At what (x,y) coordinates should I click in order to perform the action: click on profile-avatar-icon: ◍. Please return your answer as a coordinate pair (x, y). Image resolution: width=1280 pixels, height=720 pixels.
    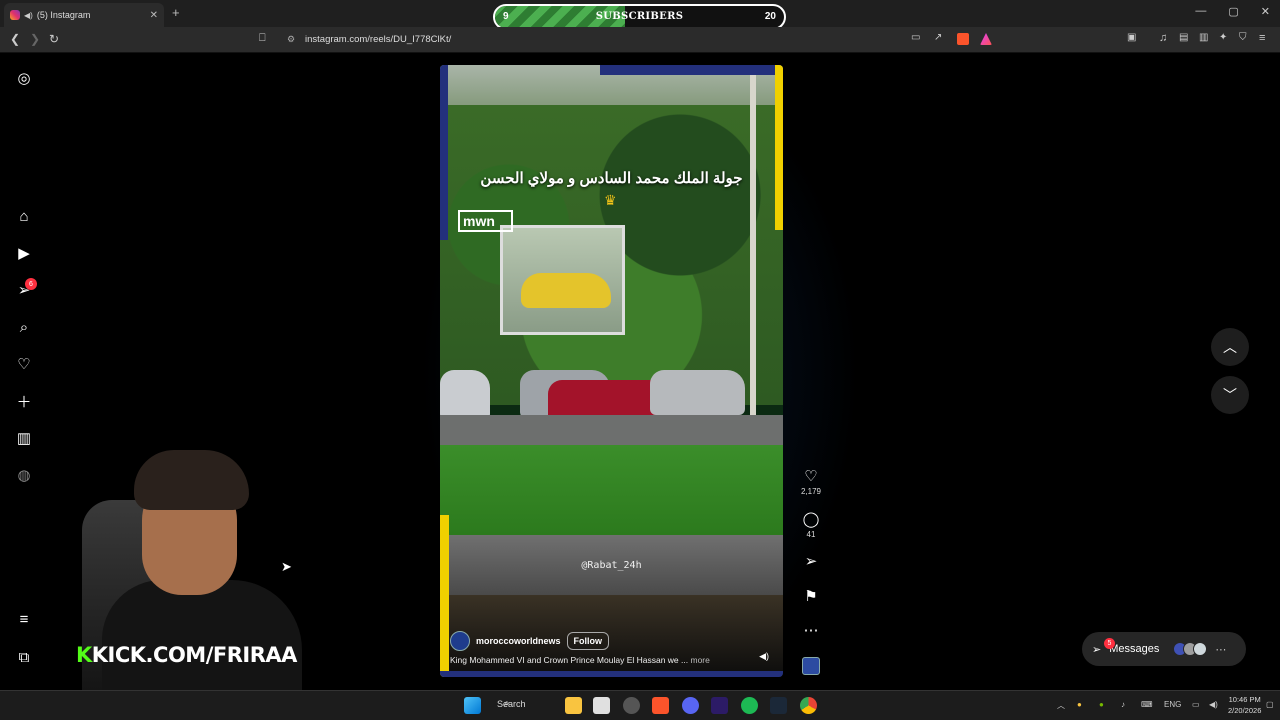
    Looking at the image, I should click on (24, 475).